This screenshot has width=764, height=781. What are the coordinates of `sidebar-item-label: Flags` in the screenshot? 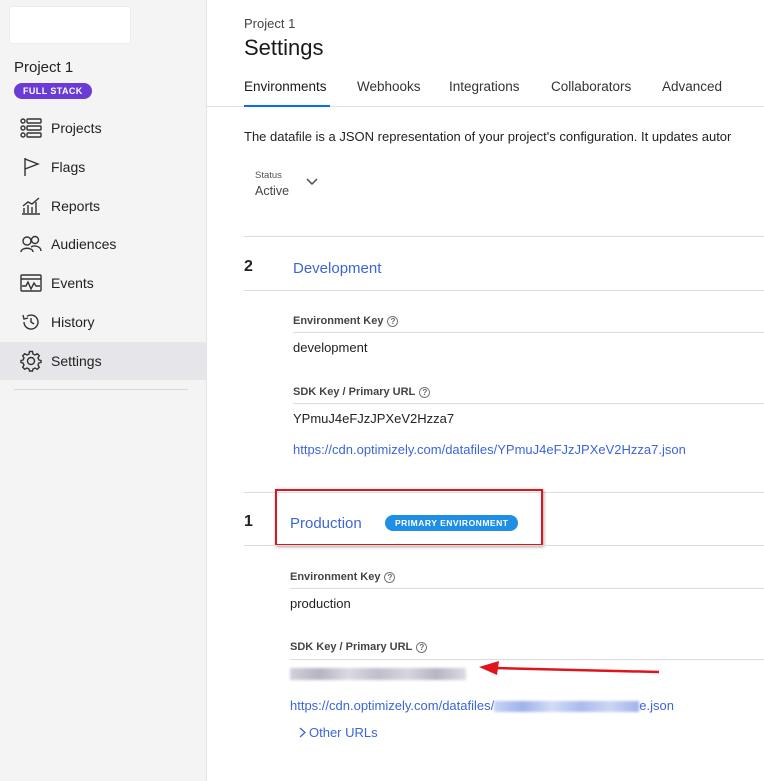 It's located at (68, 167).